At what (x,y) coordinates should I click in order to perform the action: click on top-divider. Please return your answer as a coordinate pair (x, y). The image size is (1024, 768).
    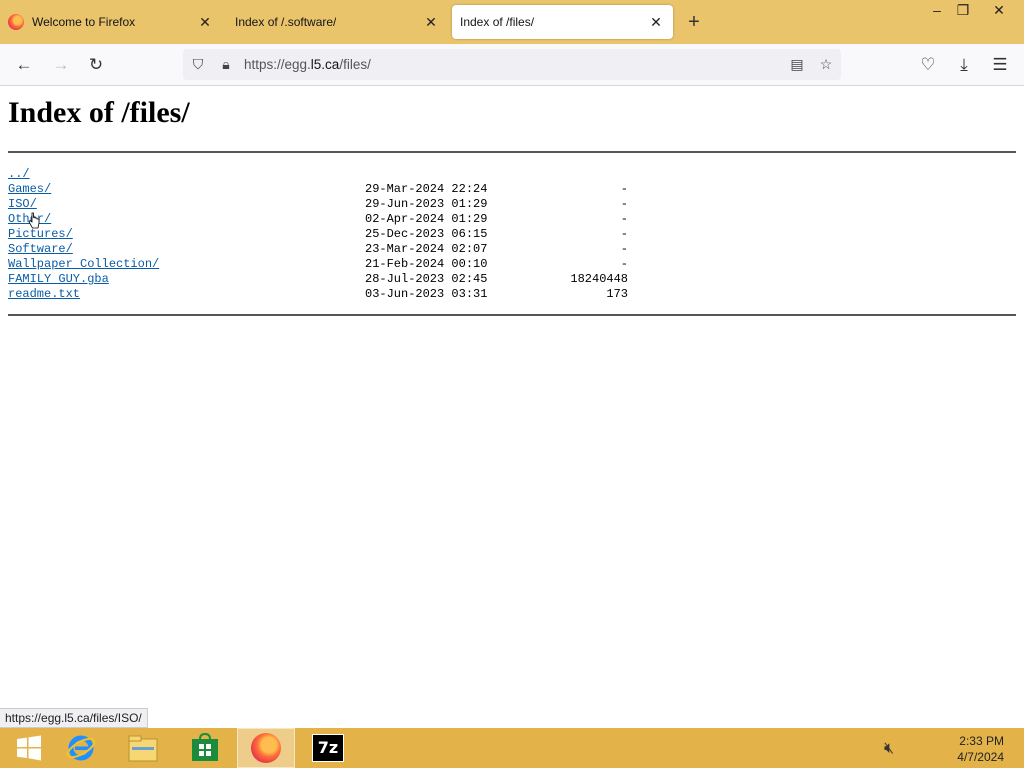
    Looking at the image, I should click on (512, 152).